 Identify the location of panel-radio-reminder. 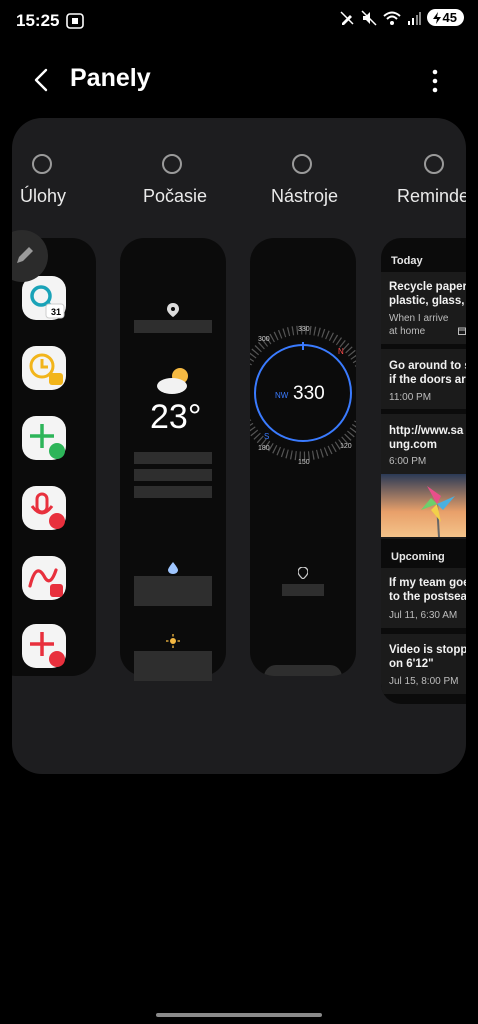
(434, 164).